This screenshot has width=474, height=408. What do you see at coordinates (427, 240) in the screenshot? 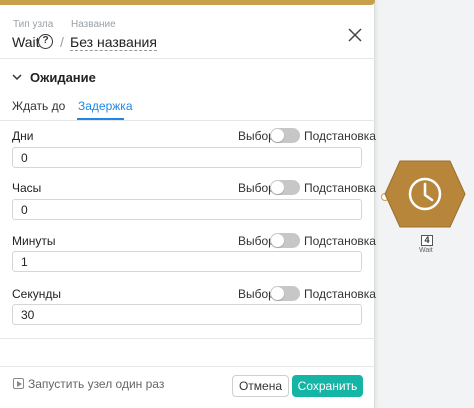
I see `node-id-badge: 4` at bounding box center [427, 240].